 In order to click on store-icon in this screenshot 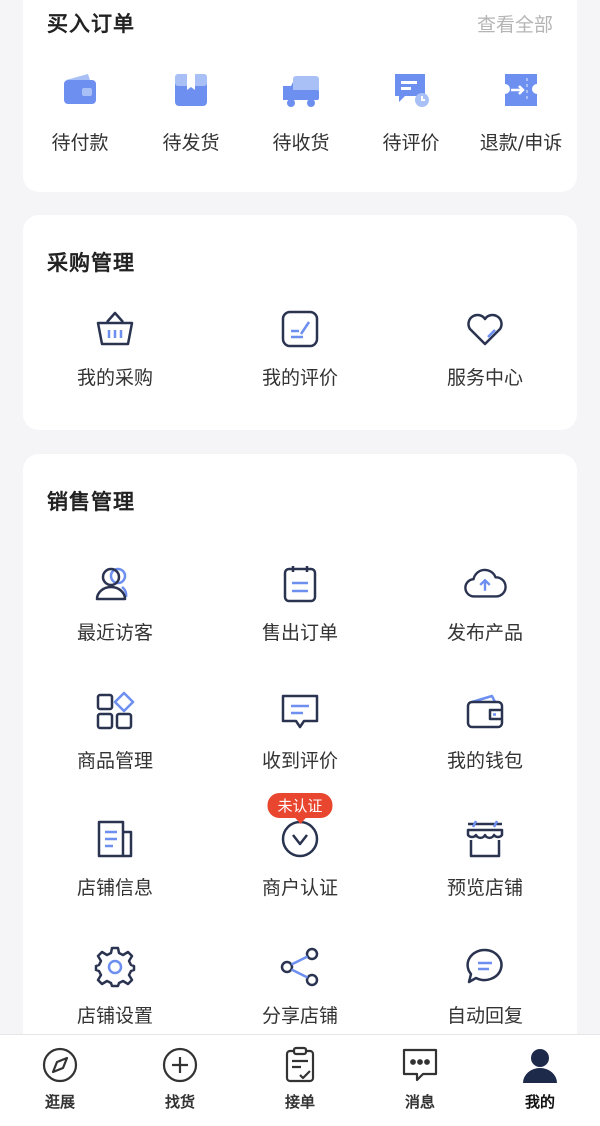, I will do `click(485, 839)`.